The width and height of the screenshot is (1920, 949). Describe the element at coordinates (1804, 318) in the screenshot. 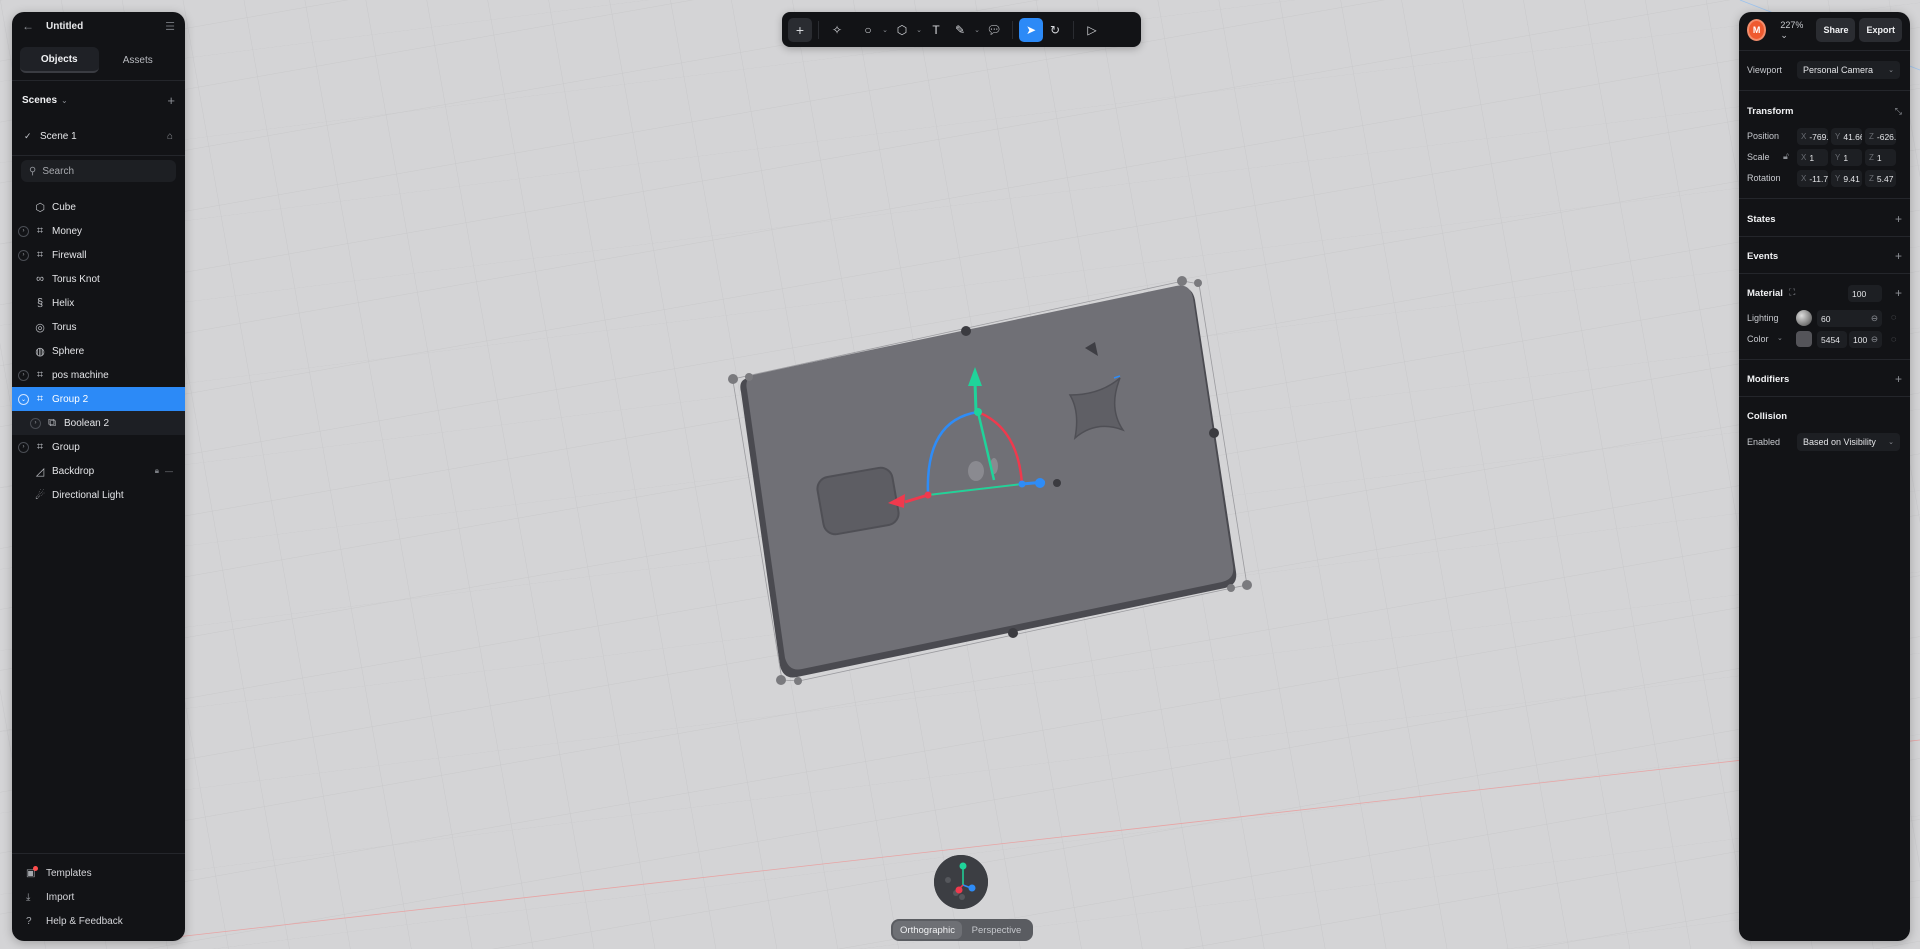

I see `lighting-preview-icon` at that location.